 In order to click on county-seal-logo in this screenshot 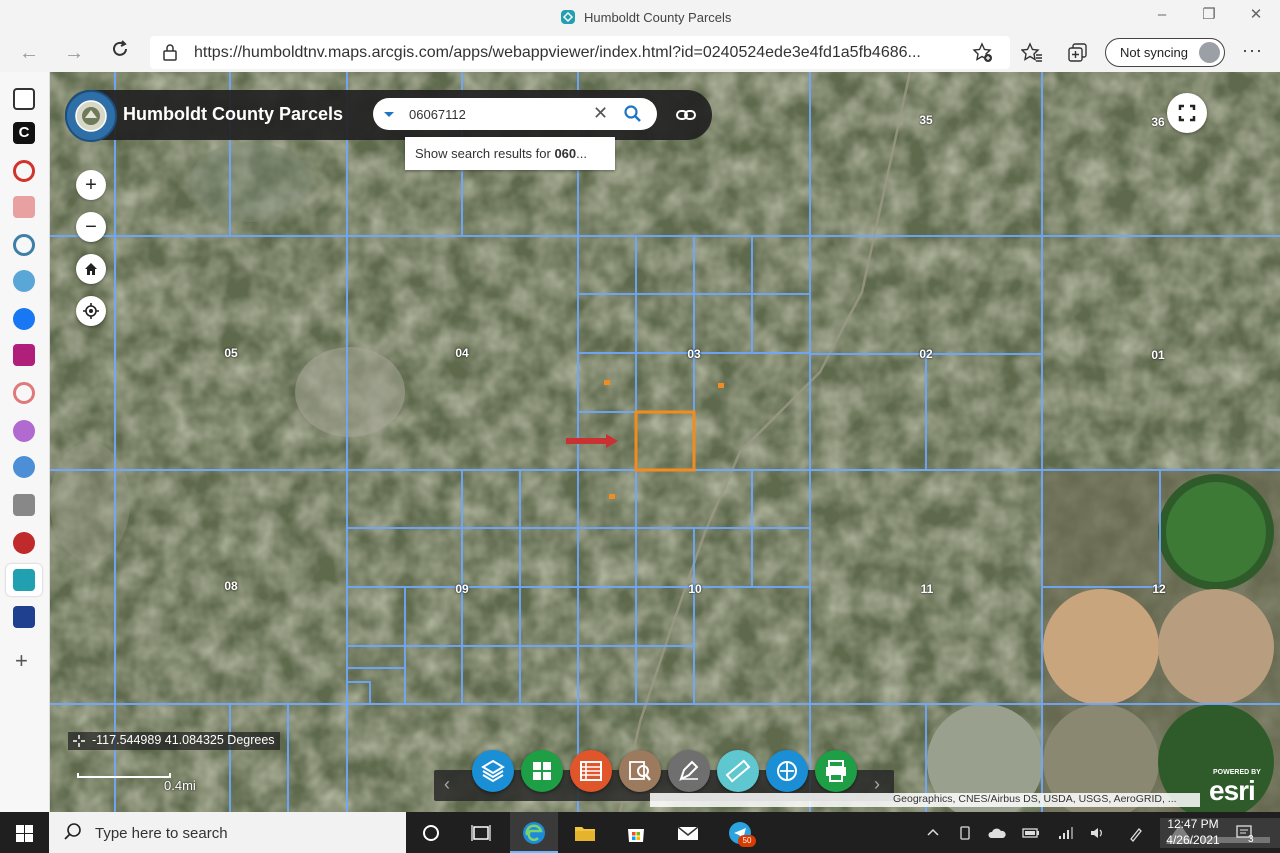, I will do `click(91, 116)`.